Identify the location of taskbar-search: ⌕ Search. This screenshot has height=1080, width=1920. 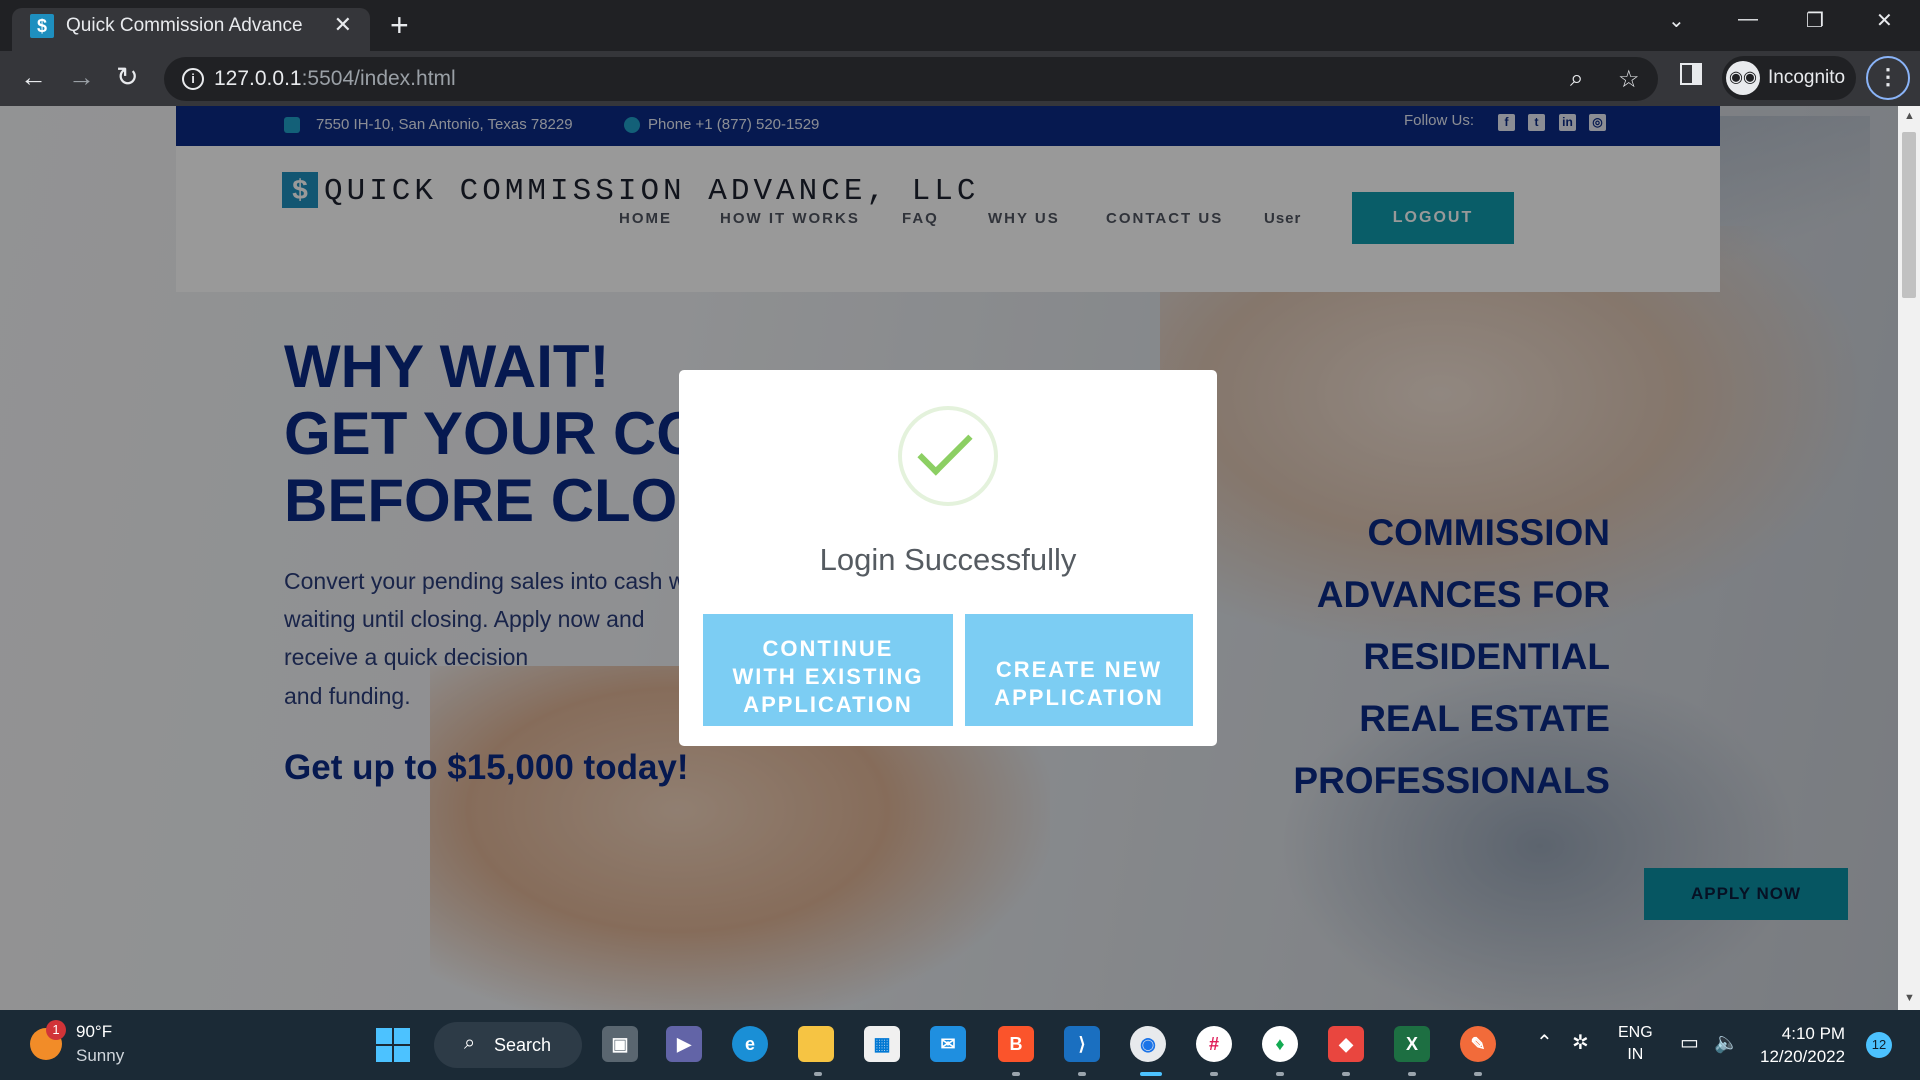
(508, 1045).